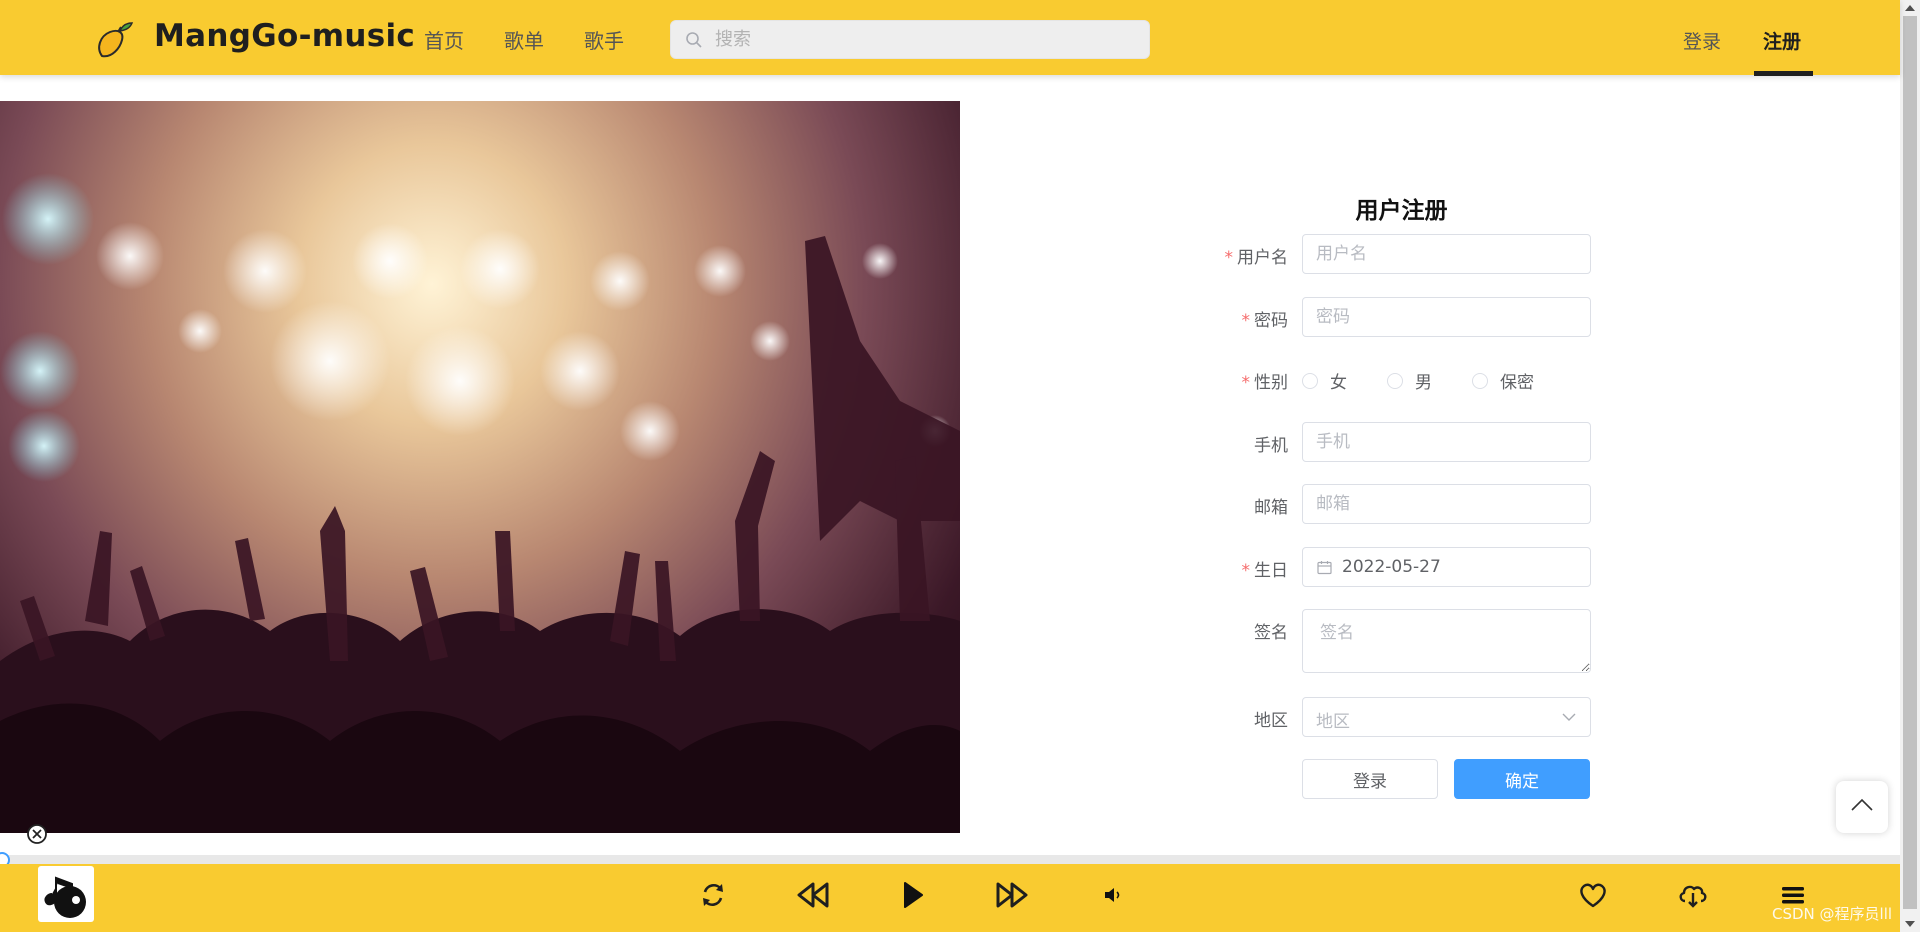 This screenshot has width=1920, height=932. I want to click on top-navbar: MangGo-music 首页 歌单 歌手 登录 注册, so click(950, 38).